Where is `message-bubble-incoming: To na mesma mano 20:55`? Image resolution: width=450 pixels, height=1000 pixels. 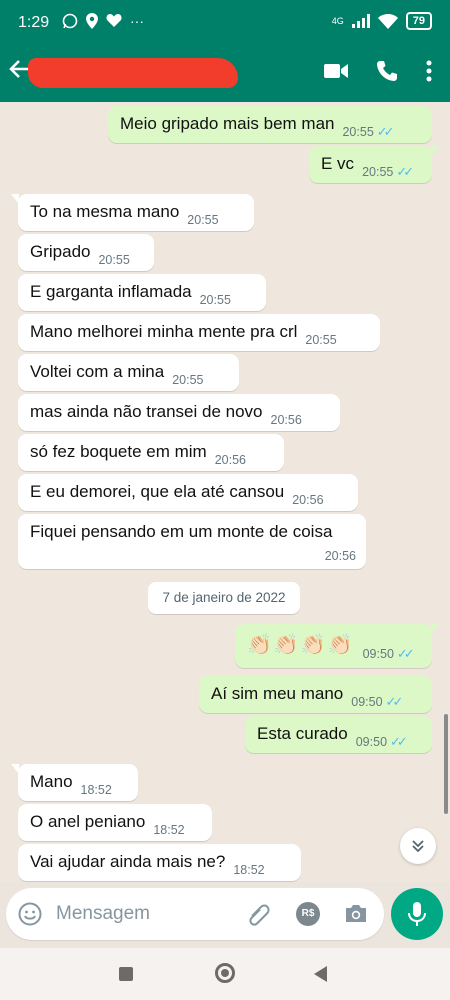
message-bubble-incoming: To na mesma mano 20:55 is located at coordinates (132, 212).